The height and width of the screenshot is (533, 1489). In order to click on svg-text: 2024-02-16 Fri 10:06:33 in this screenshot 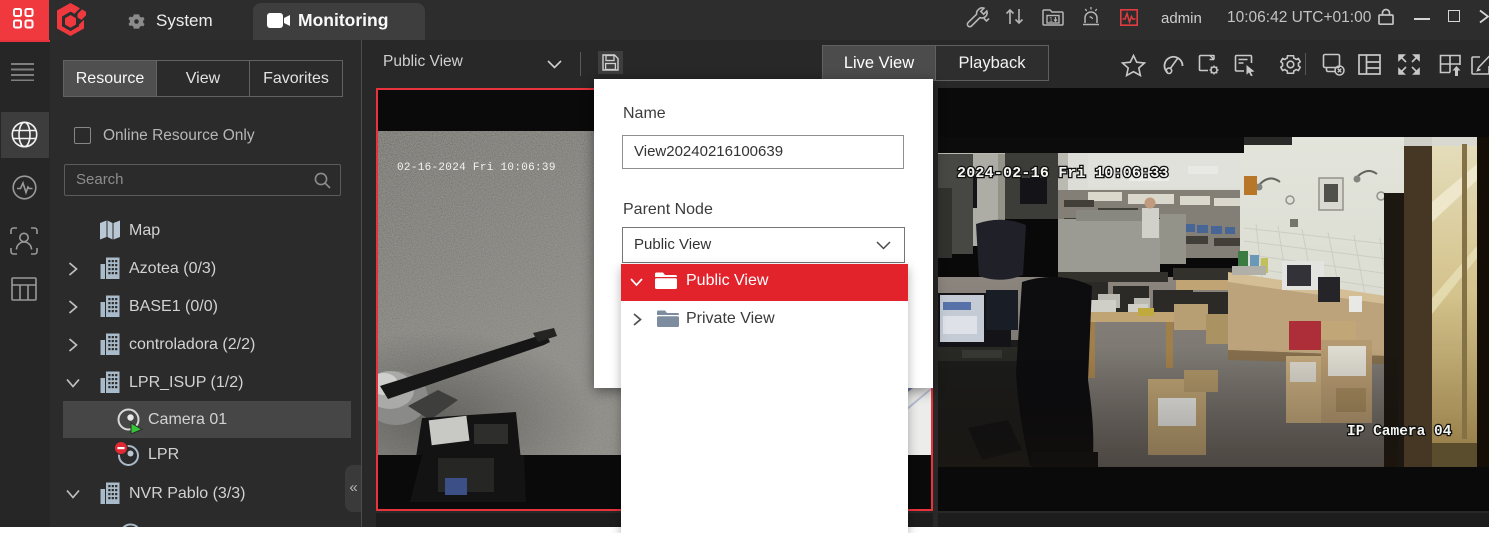, I will do `click(1063, 173)`.